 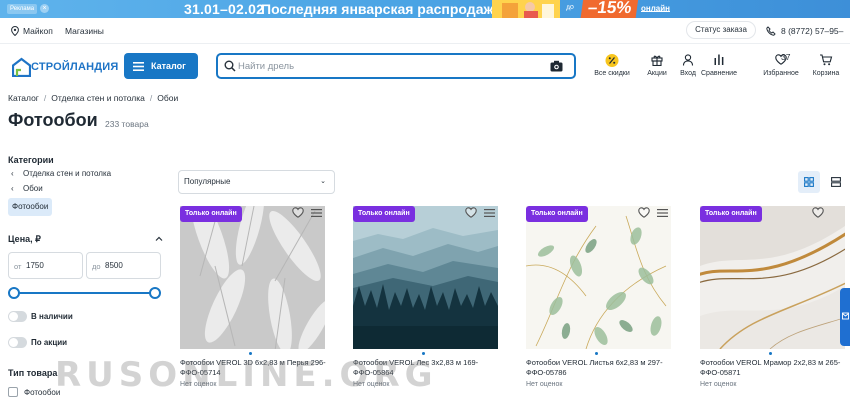 I want to click on chevron-up-icon, so click(x=159, y=238).